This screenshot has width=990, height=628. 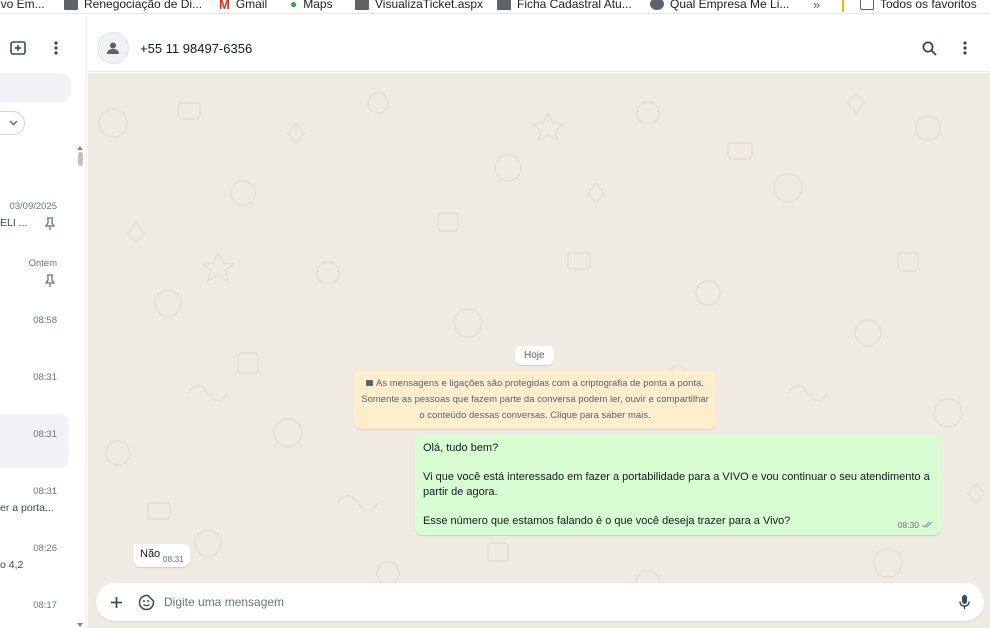 I want to click on date-divider: Hoje, so click(x=534, y=355).